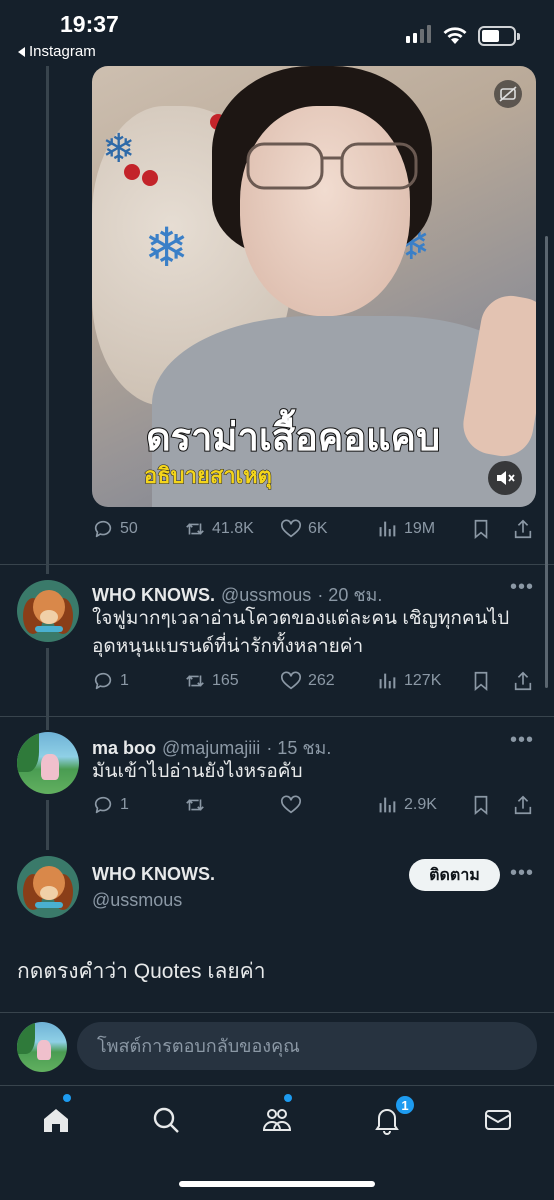 The height and width of the screenshot is (1200, 554). Describe the element at coordinates (420, 528) in the screenshot. I see `view-count: 19M` at that location.